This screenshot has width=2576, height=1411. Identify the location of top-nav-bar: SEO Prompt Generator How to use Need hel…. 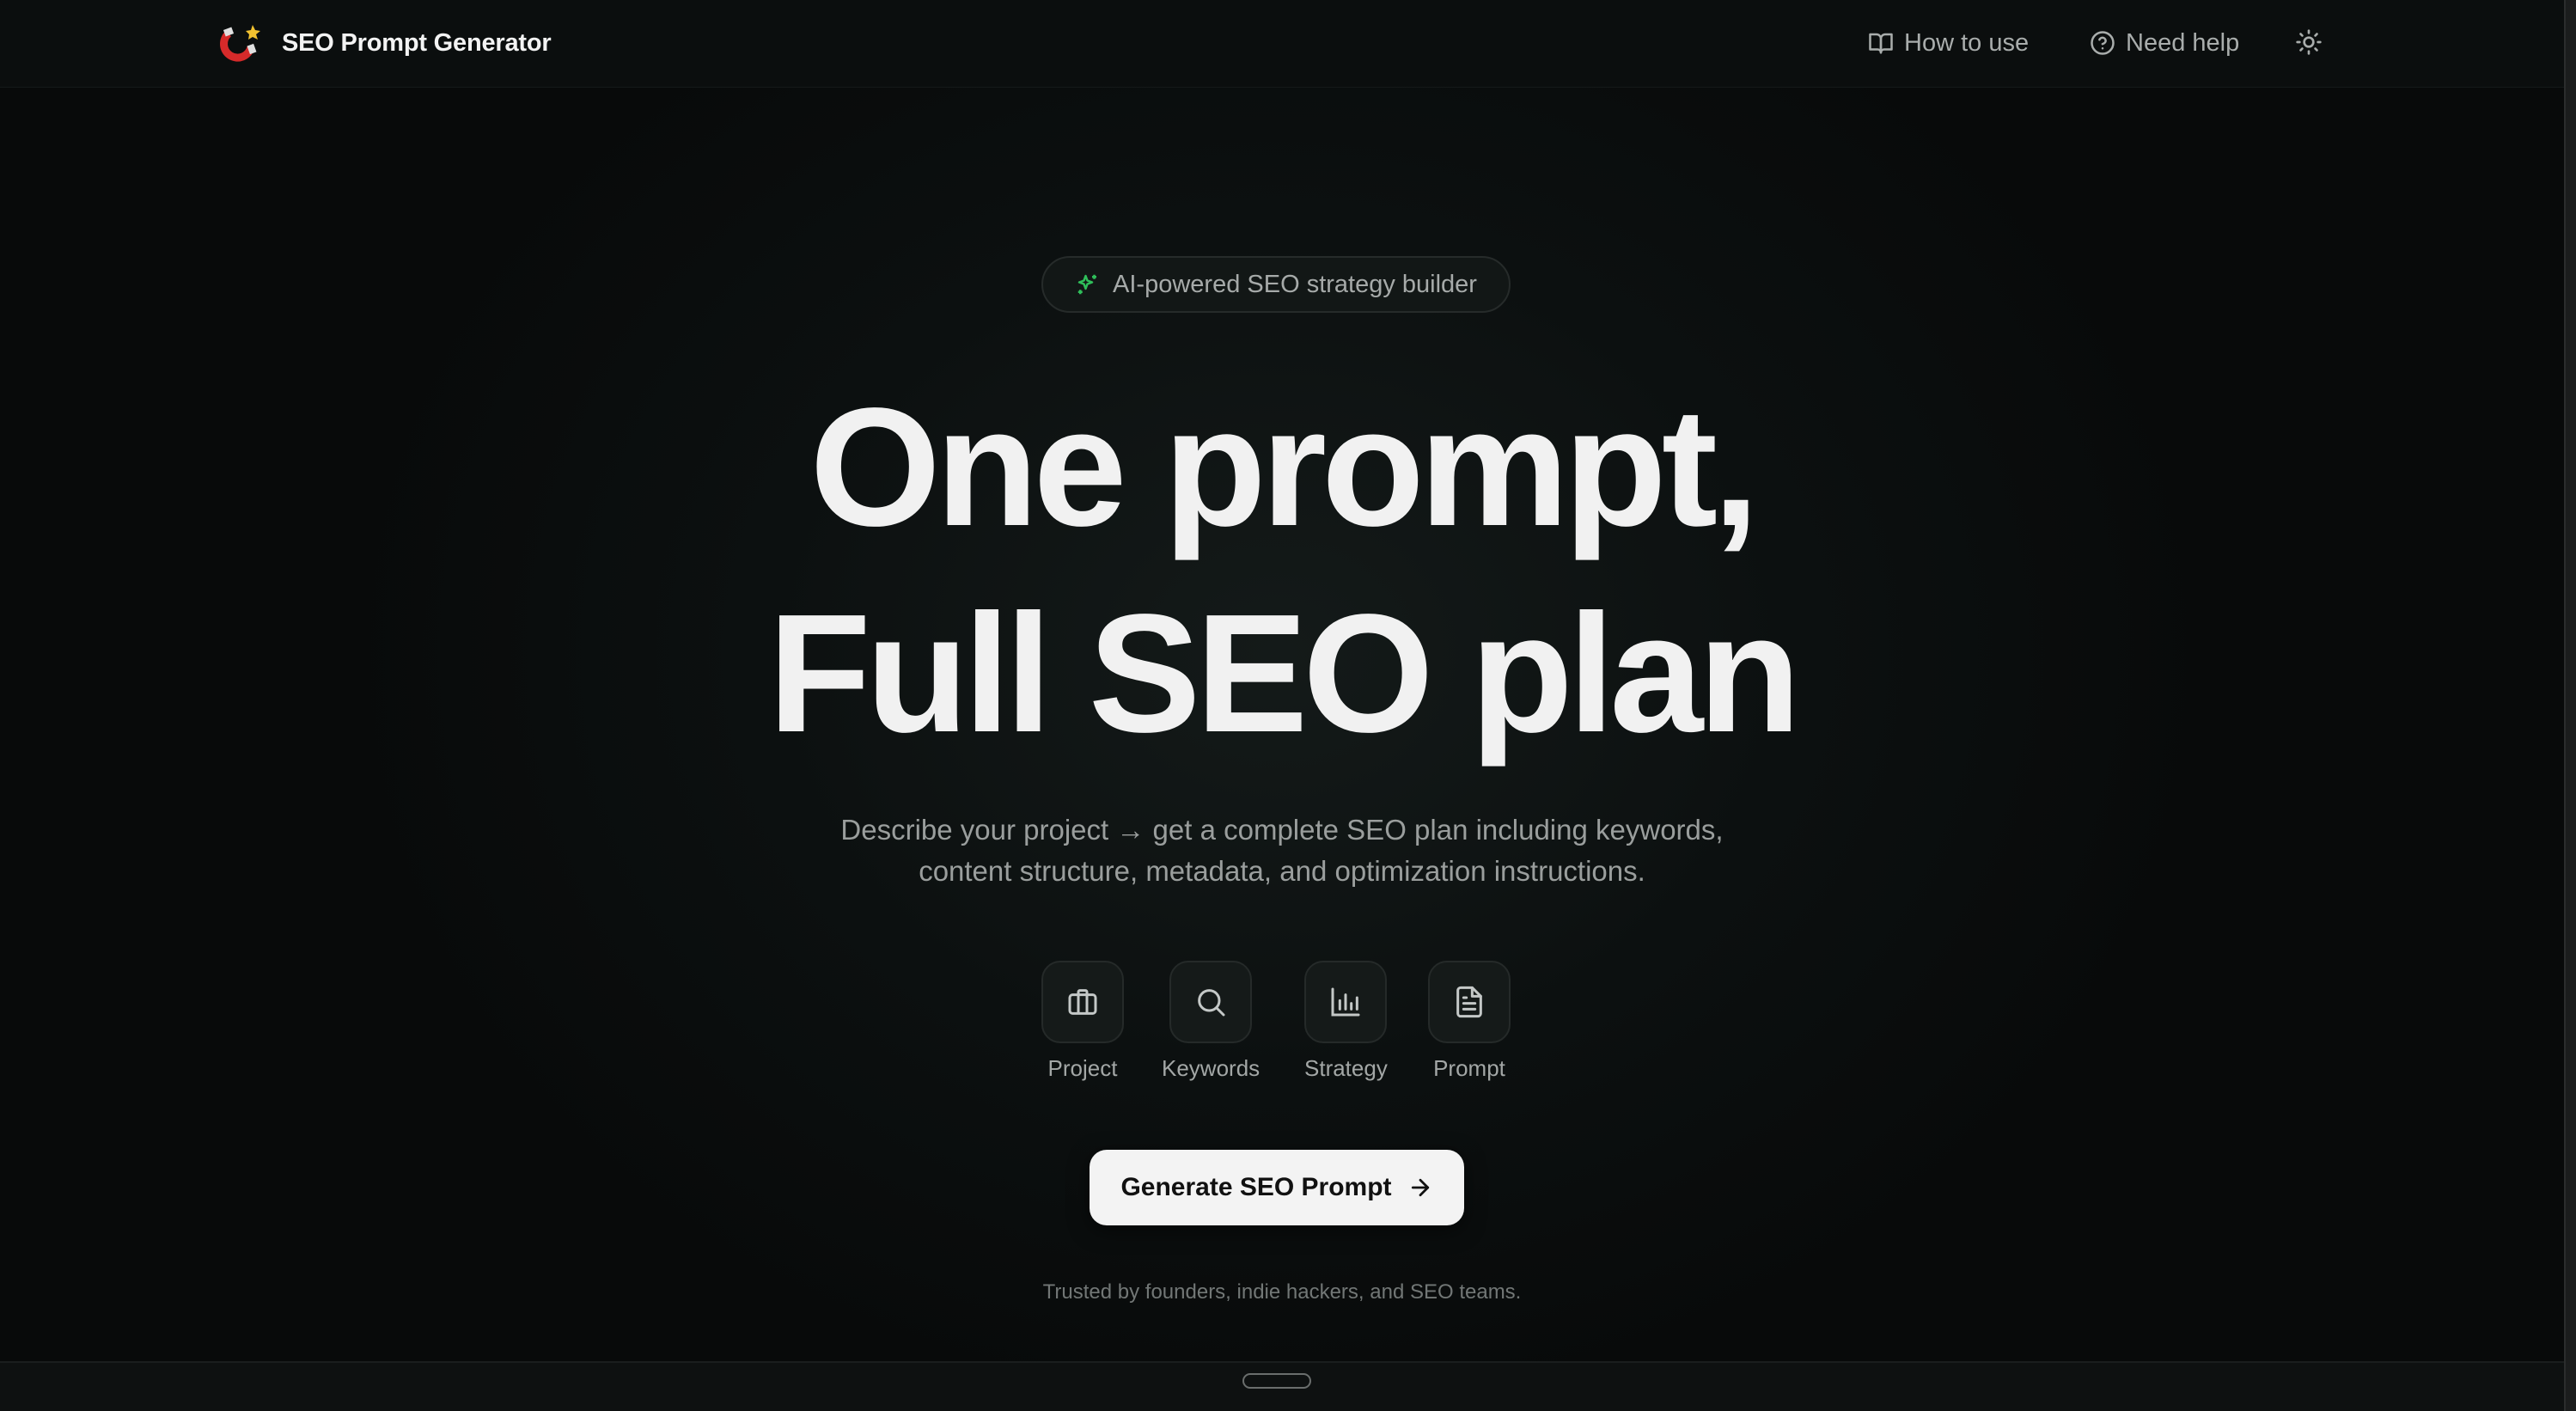
(1282, 44).